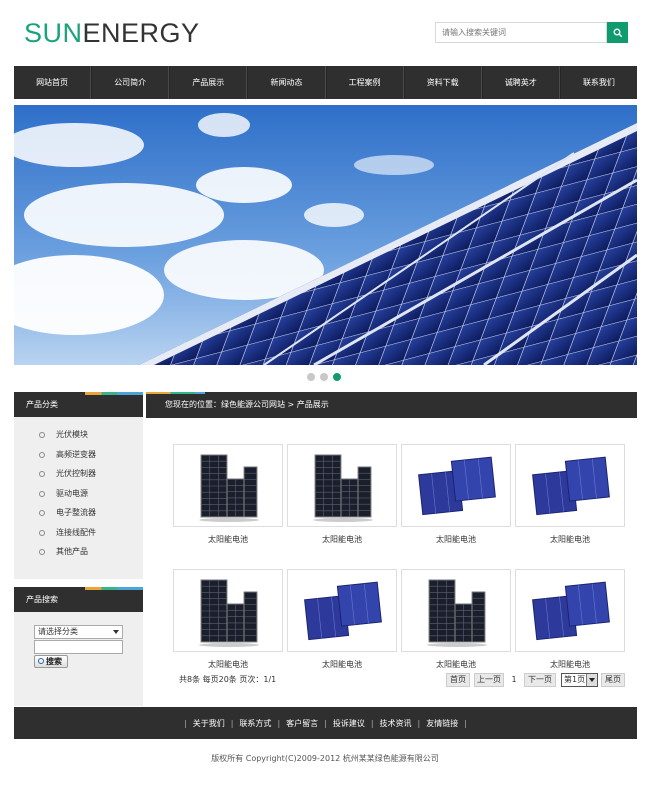 This screenshot has height=791, width=650. What do you see at coordinates (78, 599) in the screenshot?
I see `product-search-heading: 产品搜索` at bounding box center [78, 599].